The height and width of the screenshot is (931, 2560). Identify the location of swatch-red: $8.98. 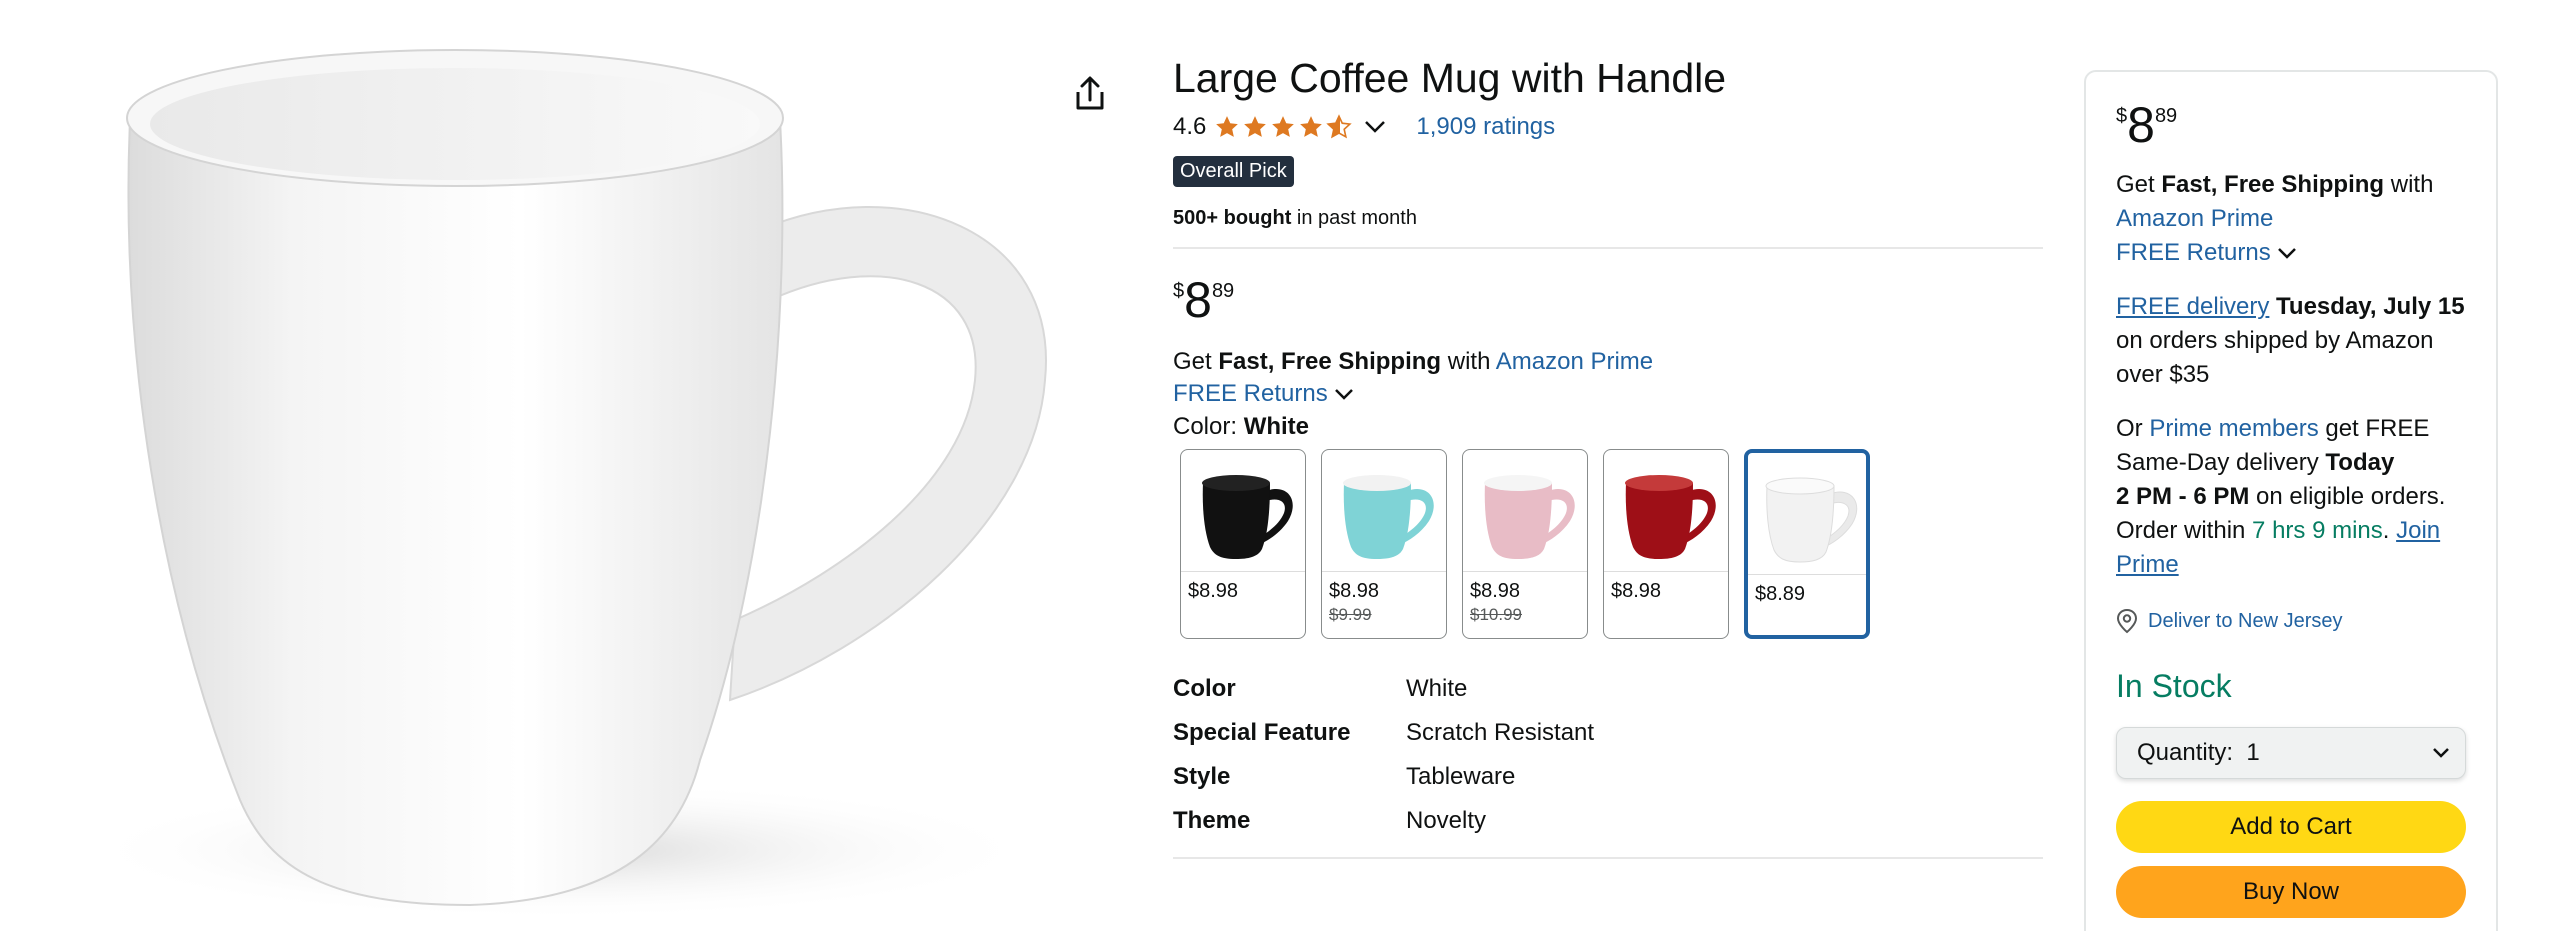
(1666, 544).